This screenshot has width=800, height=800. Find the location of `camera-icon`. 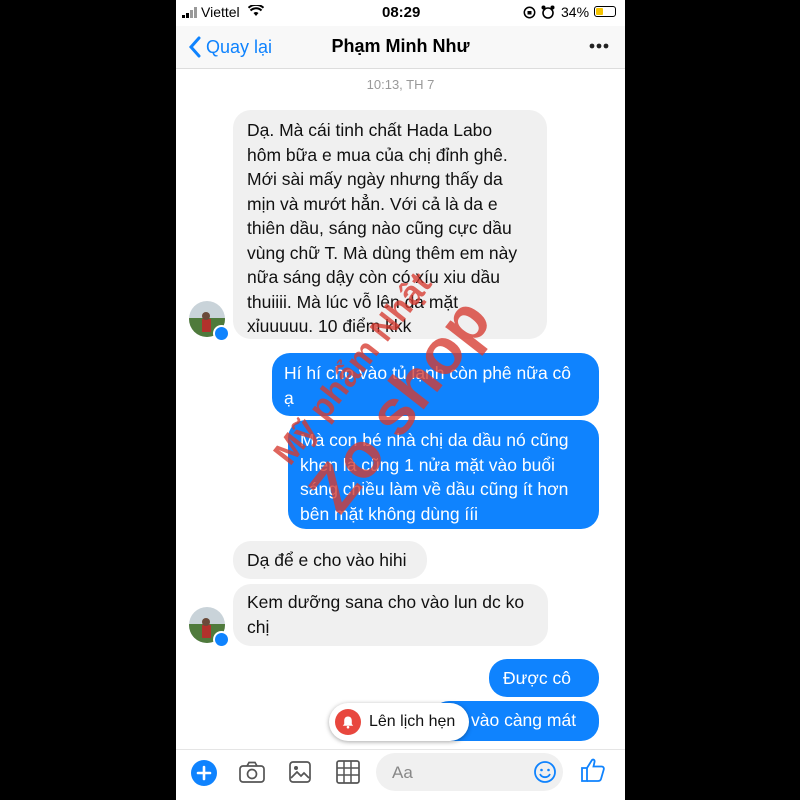

camera-icon is located at coordinates (252, 772).